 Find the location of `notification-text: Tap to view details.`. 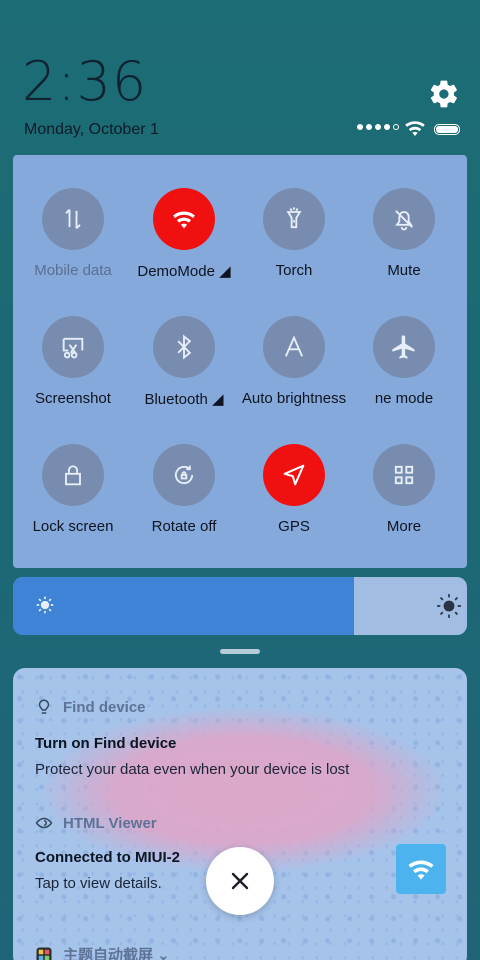

notification-text: Tap to view details. is located at coordinates (98, 883).